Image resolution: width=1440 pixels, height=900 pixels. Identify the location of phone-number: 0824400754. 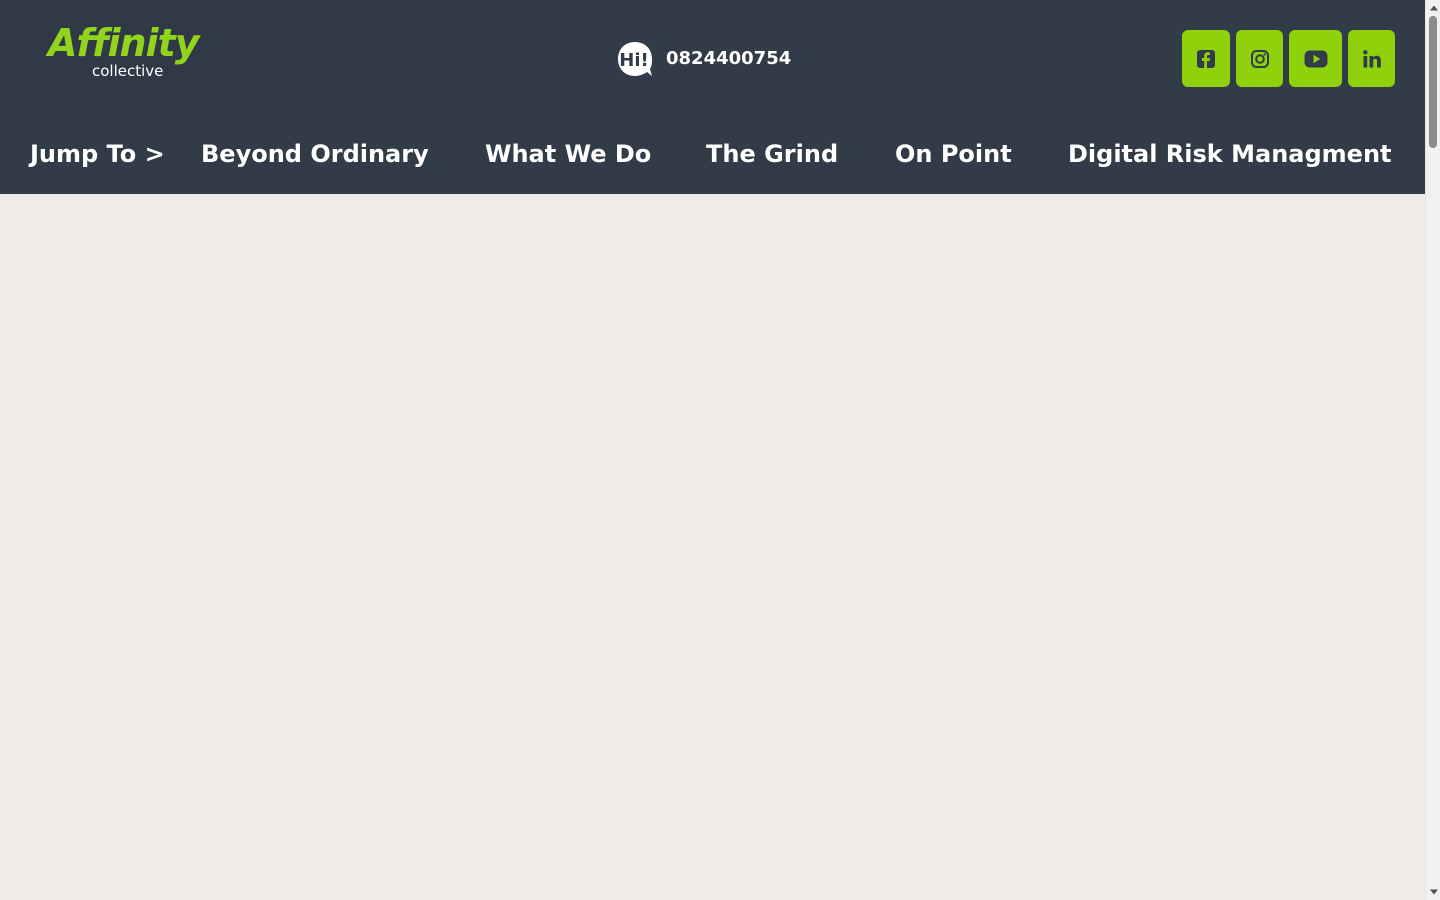
(728, 59).